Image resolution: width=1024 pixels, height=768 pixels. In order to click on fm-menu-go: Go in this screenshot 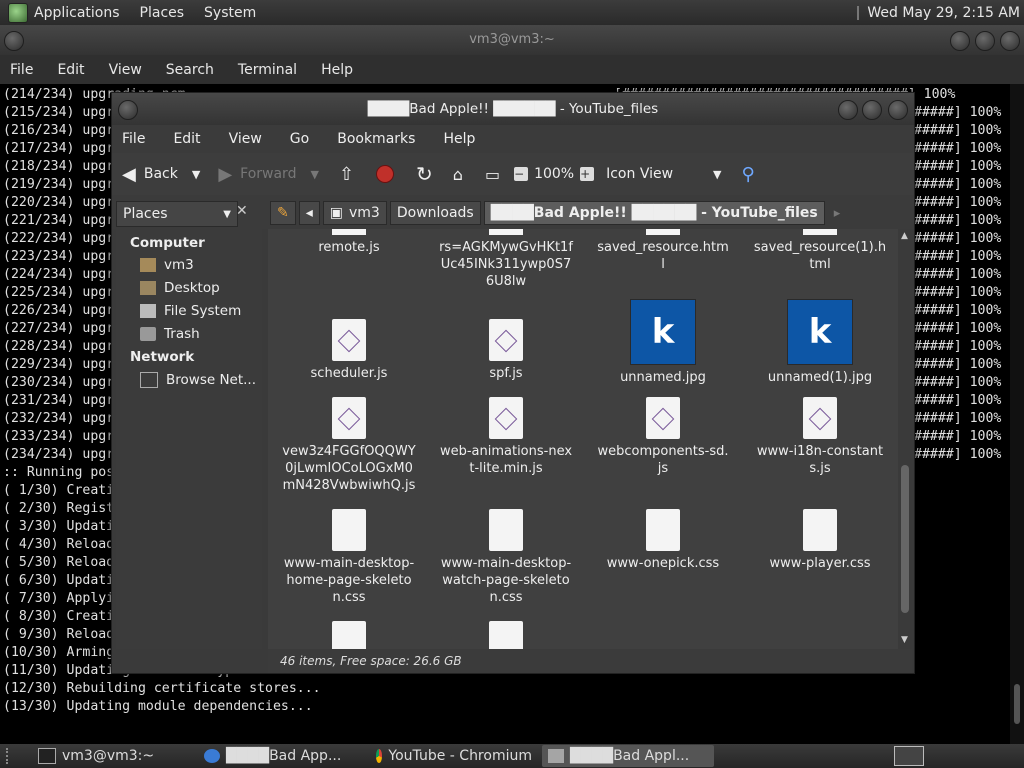, I will do `click(299, 139)`.